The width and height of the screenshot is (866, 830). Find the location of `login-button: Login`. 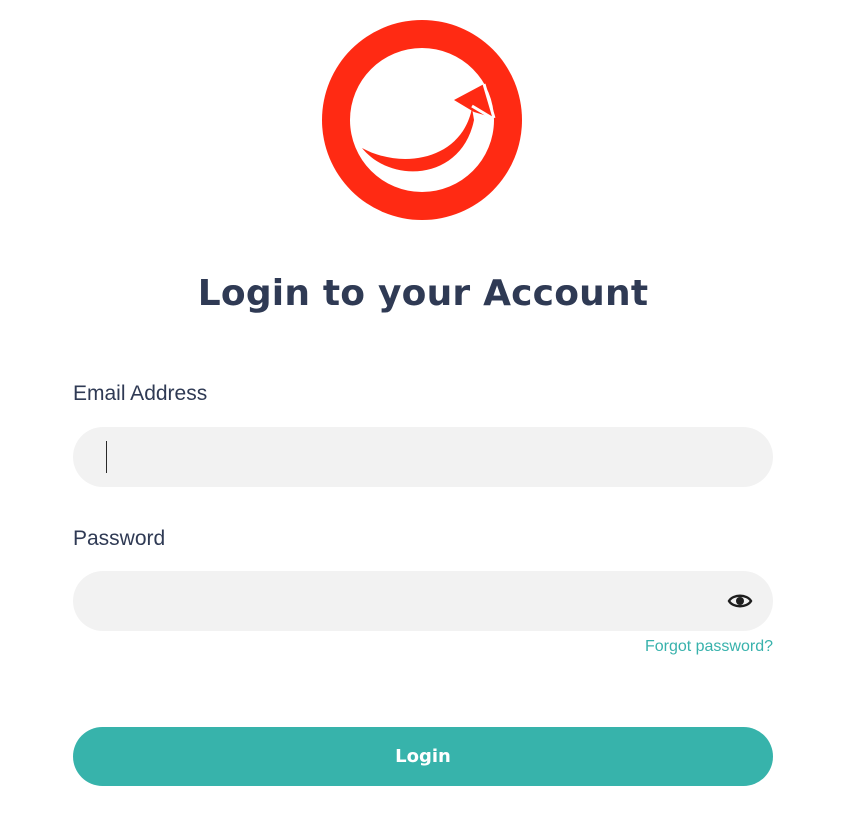

login-button: Login is located at coordinates (423, 756).